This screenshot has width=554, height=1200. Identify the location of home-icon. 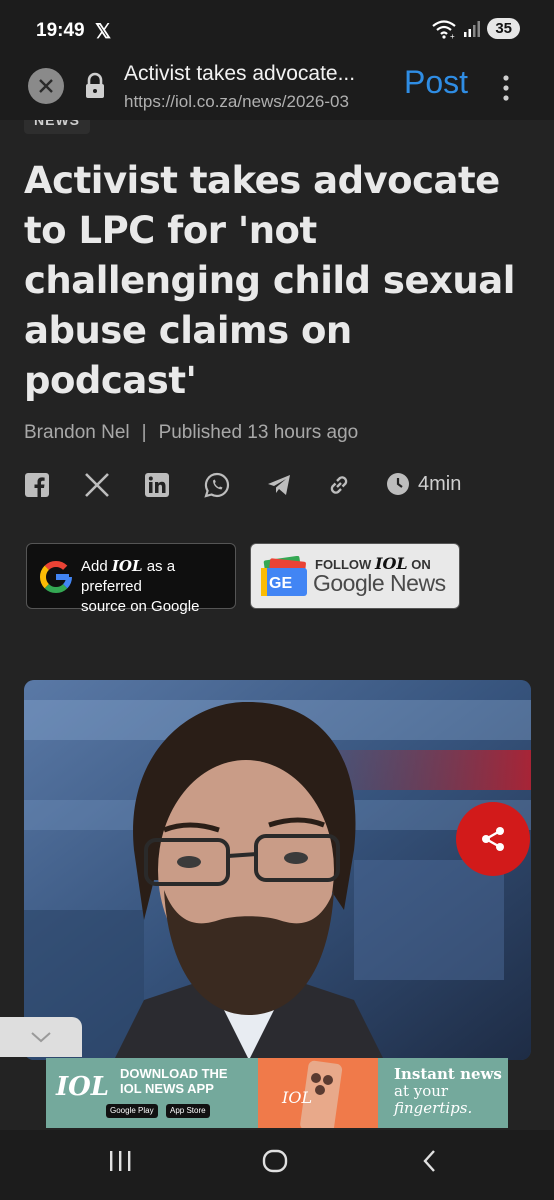
(275, 1161).